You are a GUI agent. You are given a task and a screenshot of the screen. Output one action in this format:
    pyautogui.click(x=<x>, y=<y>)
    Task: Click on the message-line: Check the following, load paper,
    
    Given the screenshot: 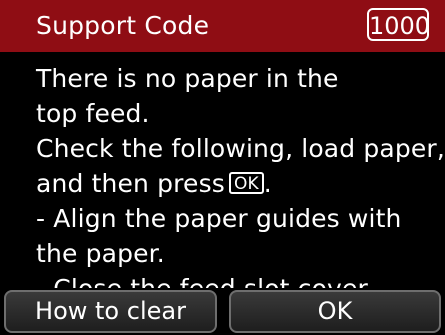 What is the action you would take?
    pyautogui.click(x=240, y=148)
    